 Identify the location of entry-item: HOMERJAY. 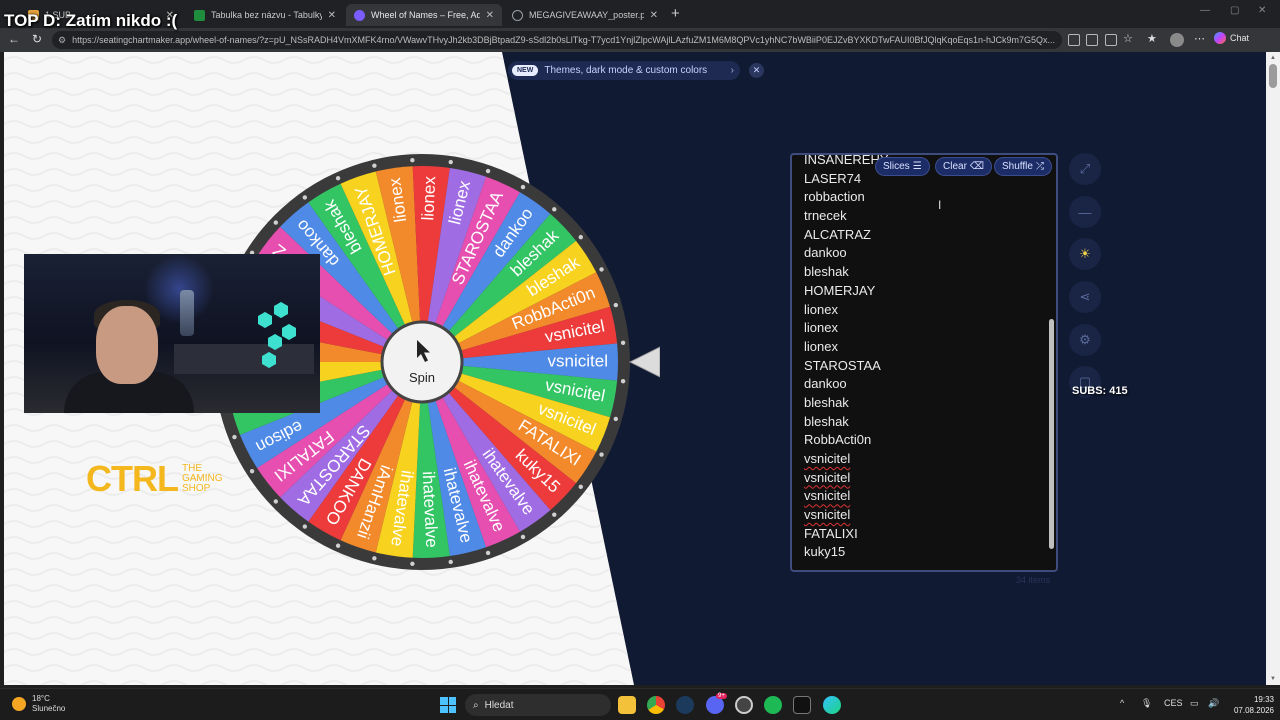
(846, 291).